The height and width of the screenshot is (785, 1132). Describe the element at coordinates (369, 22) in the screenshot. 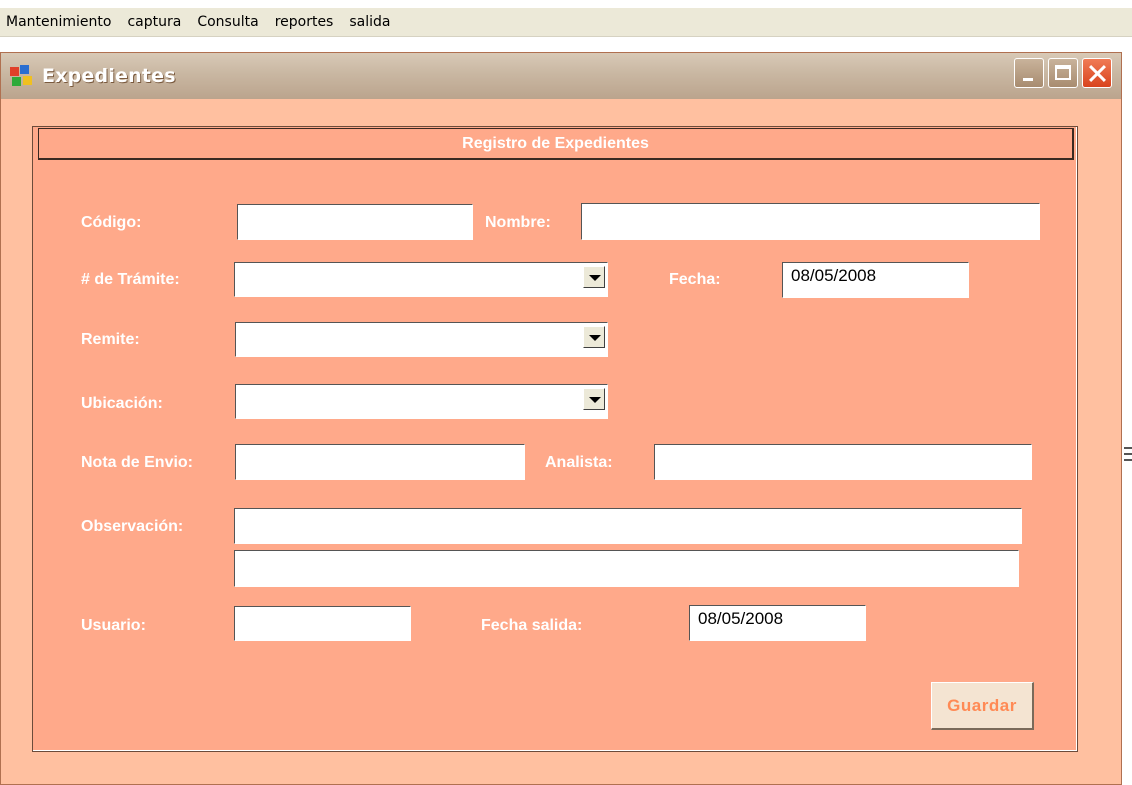

I see `menu-salida: salida` at that location.